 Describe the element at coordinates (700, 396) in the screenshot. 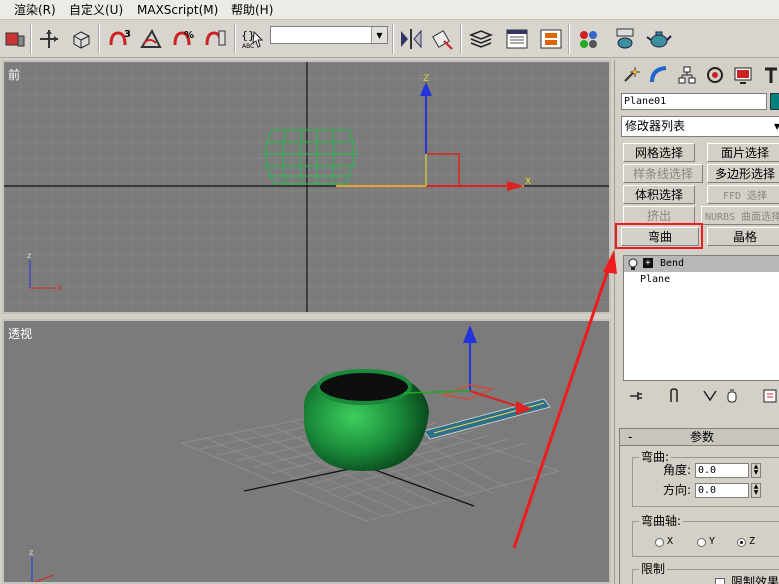

I see `stack-tools` at that location.